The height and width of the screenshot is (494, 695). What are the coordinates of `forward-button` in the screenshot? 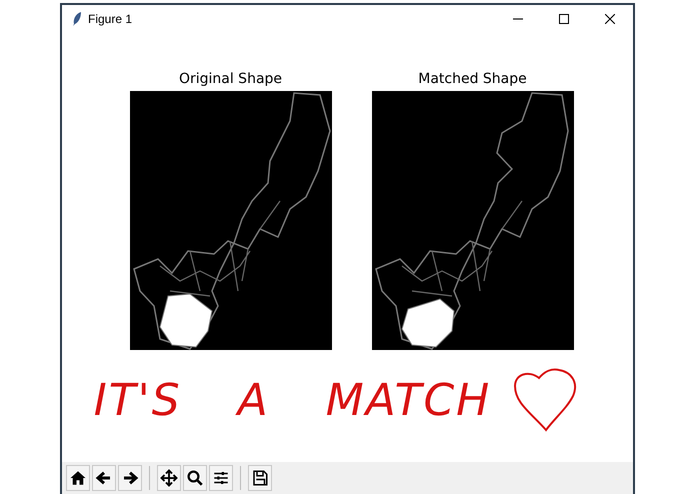 It's located at (130, 478).